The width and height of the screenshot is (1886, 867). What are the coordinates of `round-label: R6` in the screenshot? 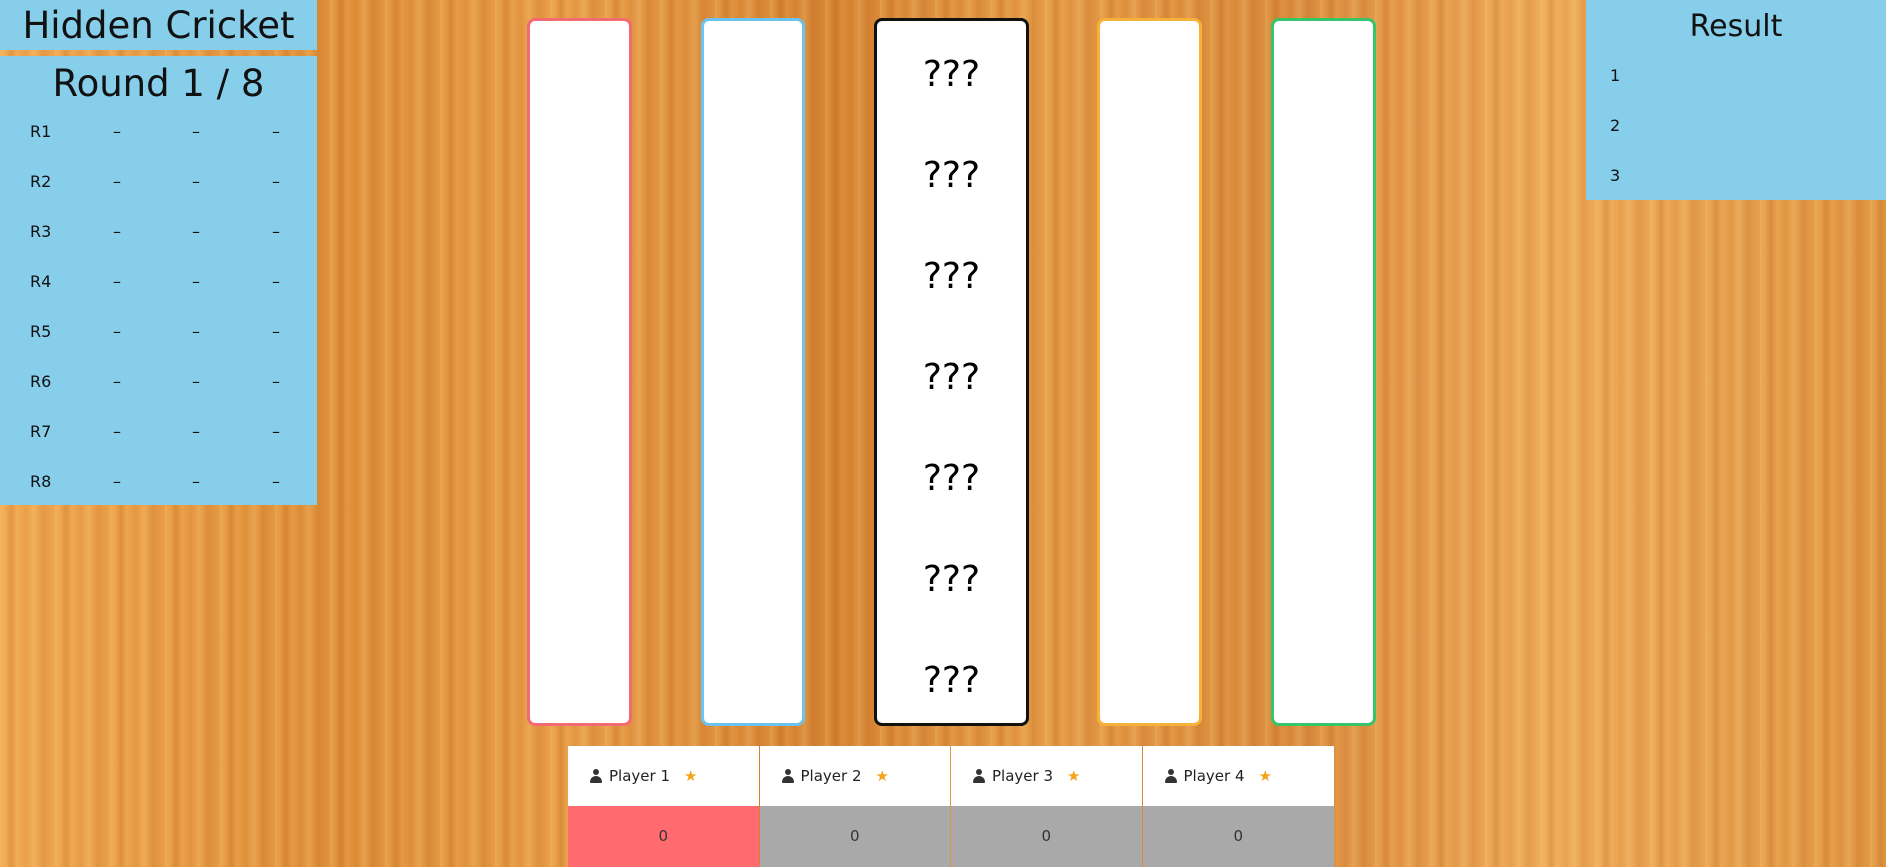 It's located at (41, 381).